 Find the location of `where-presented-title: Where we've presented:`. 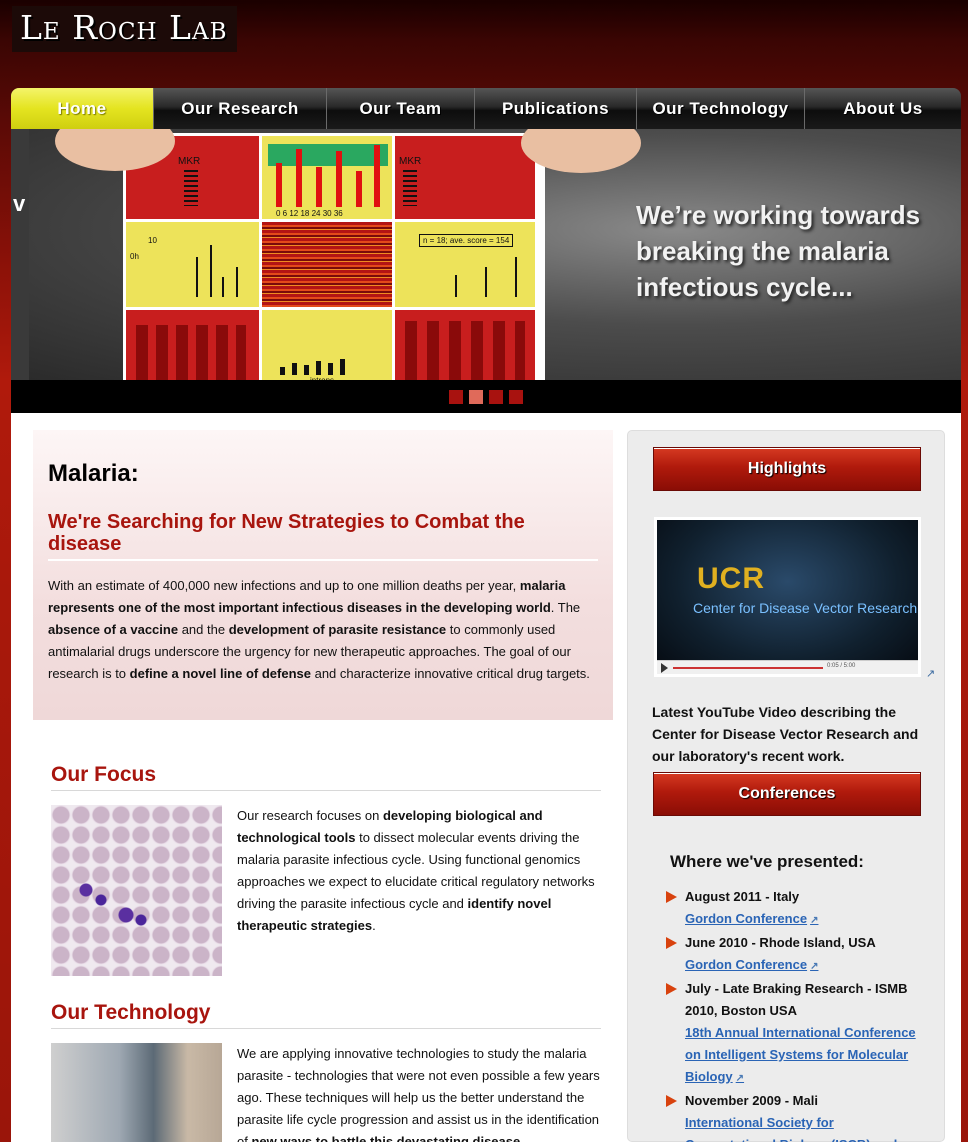

where-presented-title: Where we've presented: is located at coordinates (767, 861).